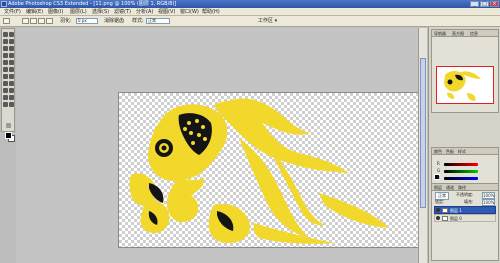 This screenshot has height=263, width=500. Describe the element at coordinates (11, 97) in the screenshot. I see `eyedropper-tool-icon` at that location.